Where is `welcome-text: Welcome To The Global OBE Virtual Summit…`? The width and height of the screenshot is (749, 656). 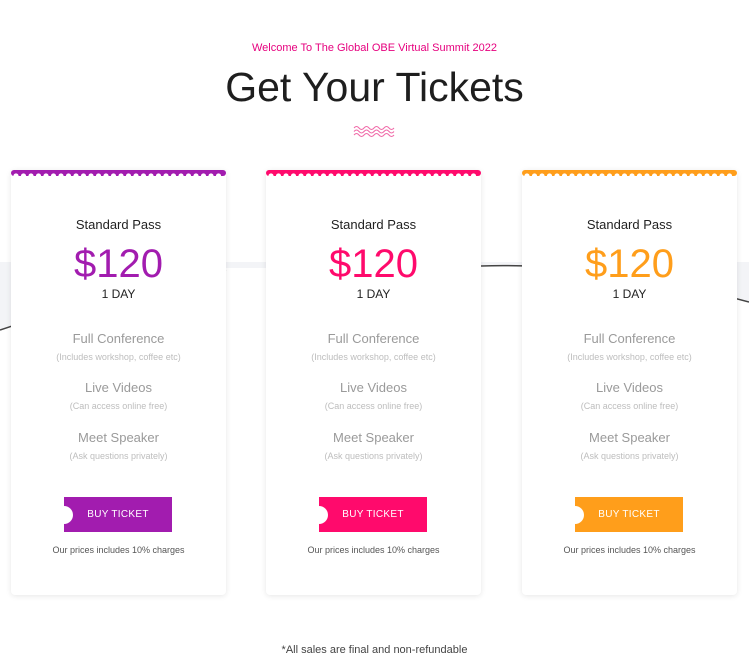 welcome-text: Welcome To The Global OBE Virtual Summit… is located at coordinates (374, 48).